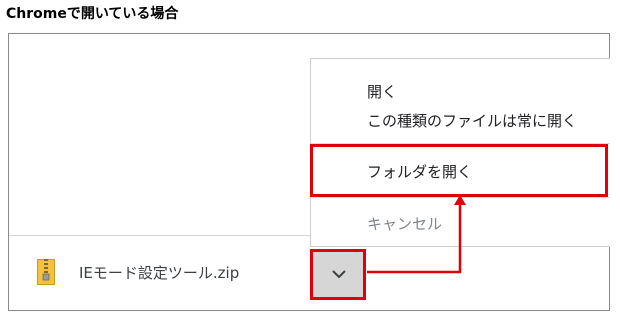  I want to click on menu-item-show-in-folder: フォルダを開く, so click(419, 171).